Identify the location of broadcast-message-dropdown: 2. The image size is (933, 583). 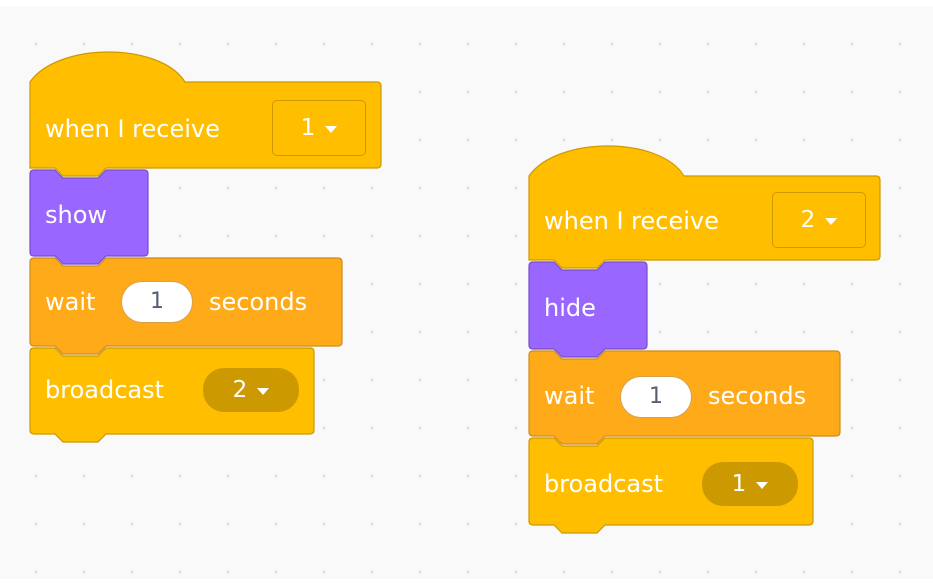
(251, 390).